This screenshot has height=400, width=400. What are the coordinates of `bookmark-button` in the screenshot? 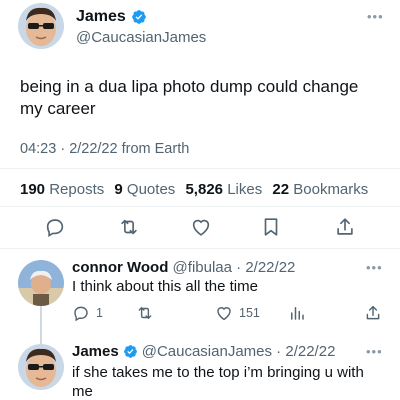 It's located at (271, 227).